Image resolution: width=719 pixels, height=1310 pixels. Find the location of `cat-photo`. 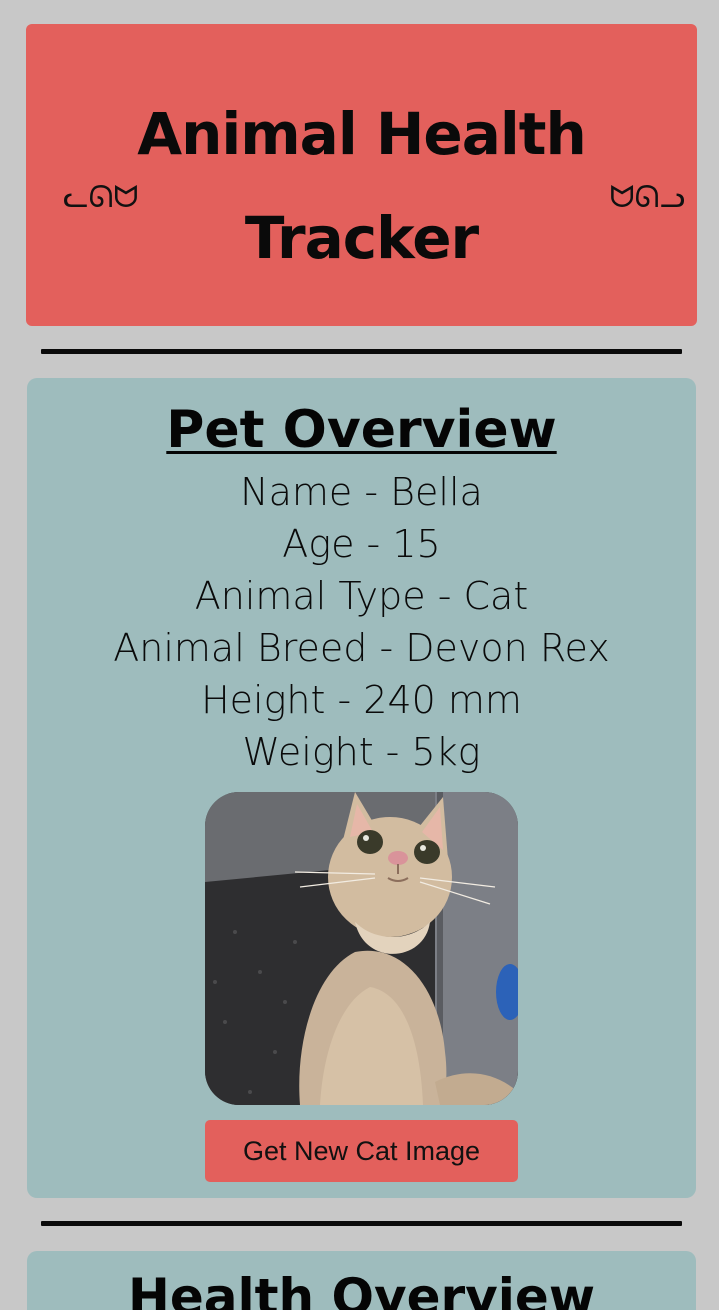

cat-photo is located at coordinates (361, 948).